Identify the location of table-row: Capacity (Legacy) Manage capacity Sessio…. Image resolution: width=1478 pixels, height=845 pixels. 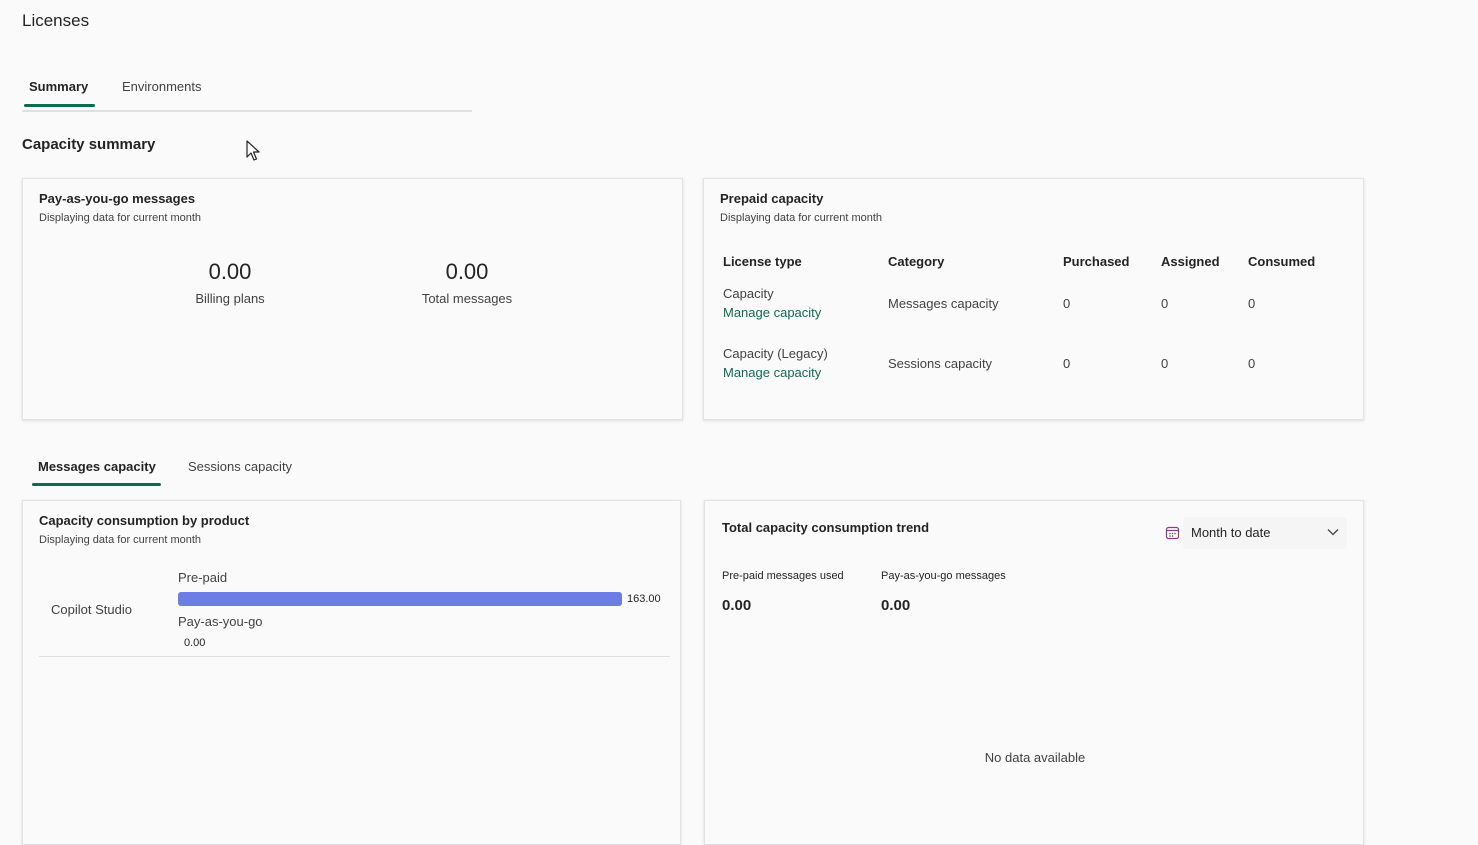
(1030, 363).